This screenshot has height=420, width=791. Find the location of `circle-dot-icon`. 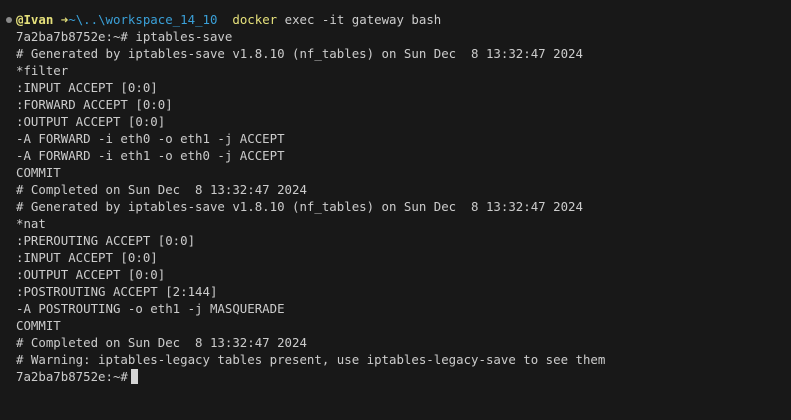

circle-dot-icon is located at coordinates (9, 19).